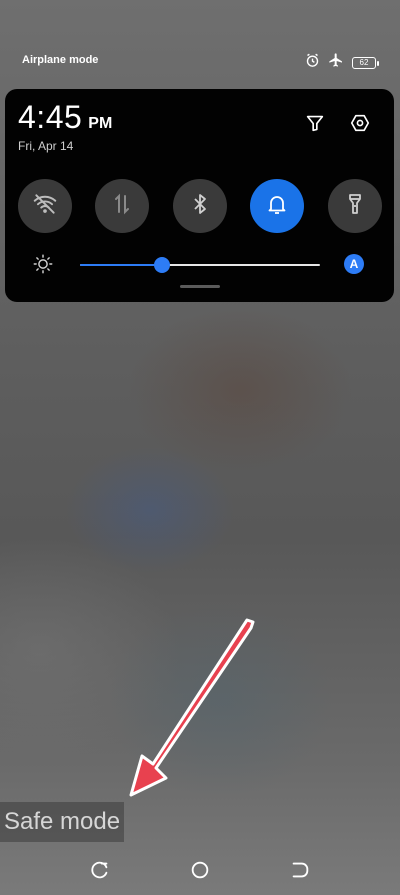 Image resolution: width=400 pixels, height=895 pixels. I want to click on recents-icon, so click(100, 870).